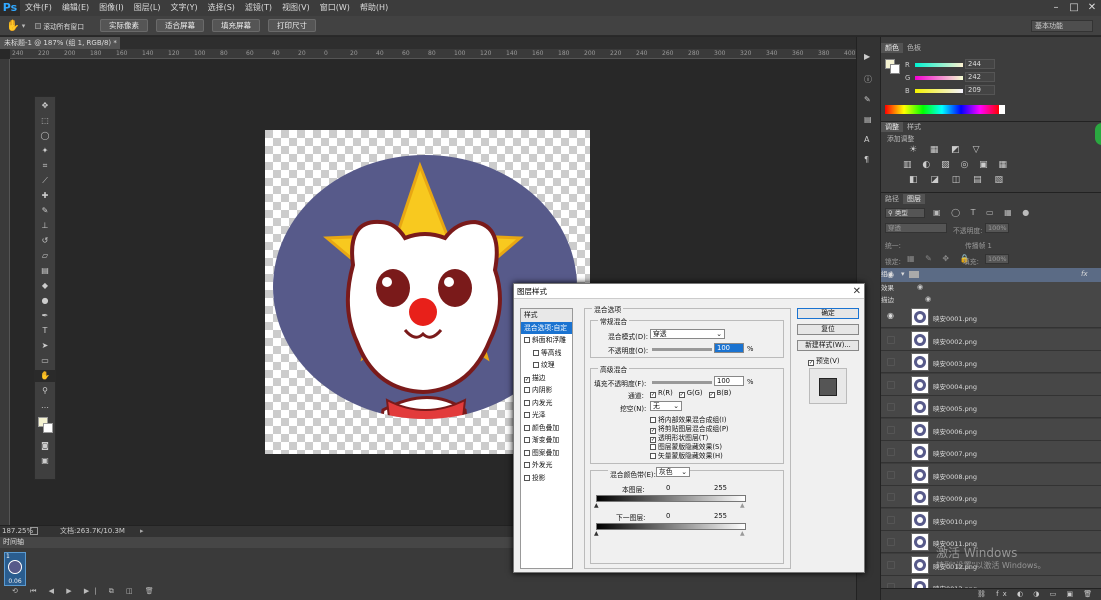  I want to click on layer-row: 映安0005.png, so click(991, 407).